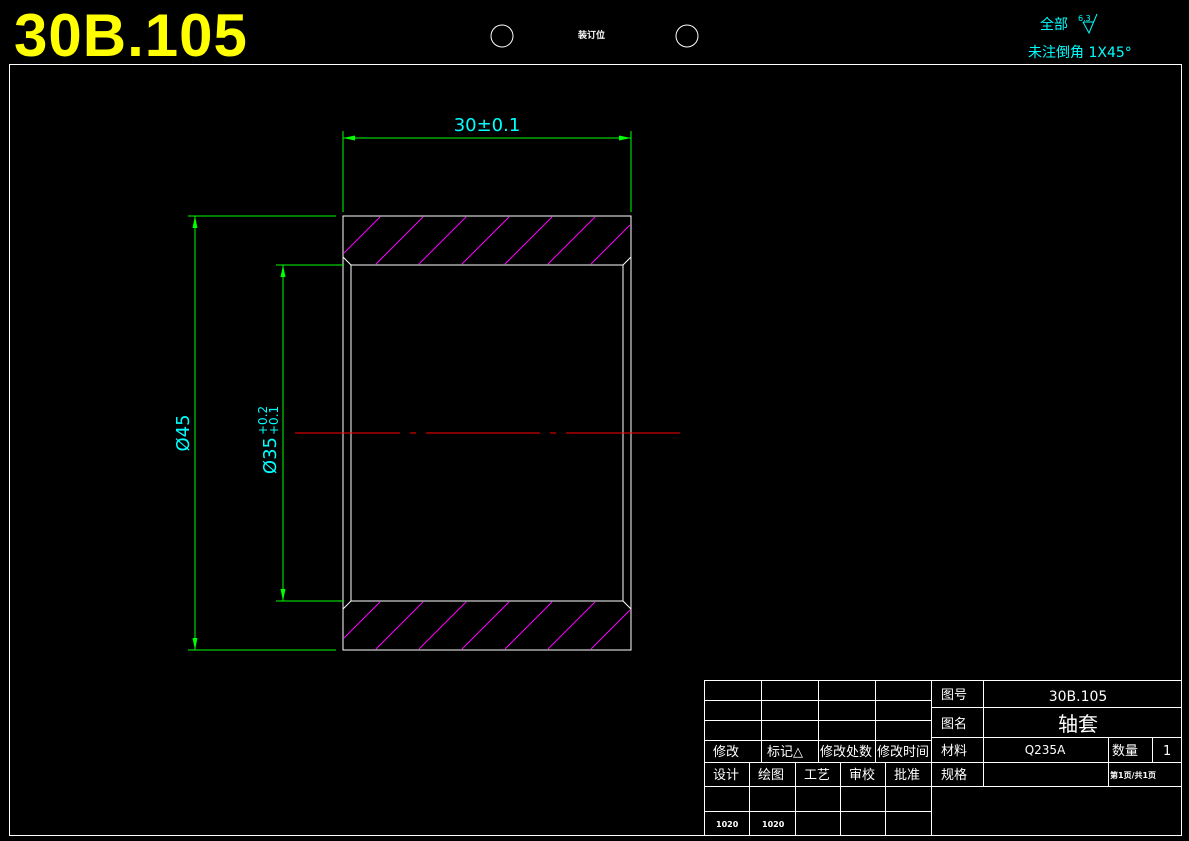  Describe the element at coordinates (274, 420) in the screenshot. I see `inner-tol-lower: +0.1` at that location.